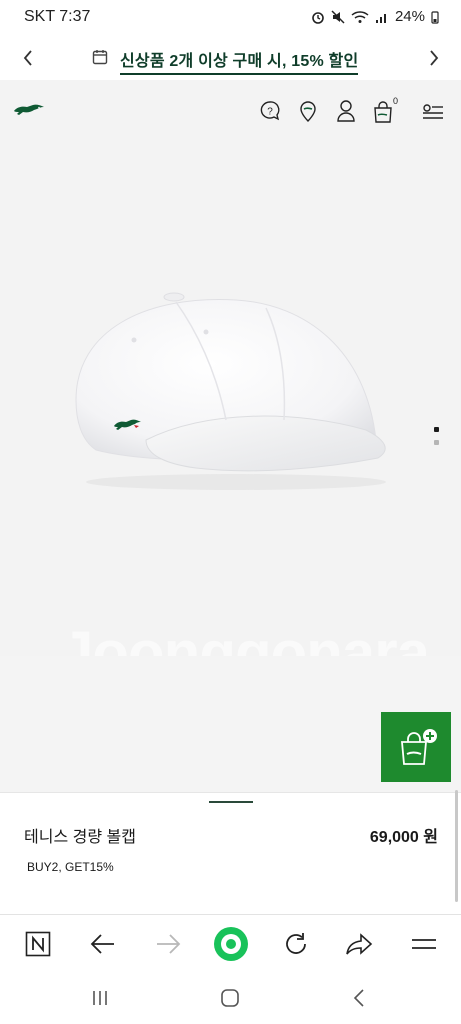  Describe the element at coordinates (436, 429) in the screenshot. I see `carousel-dot-active` at that location.